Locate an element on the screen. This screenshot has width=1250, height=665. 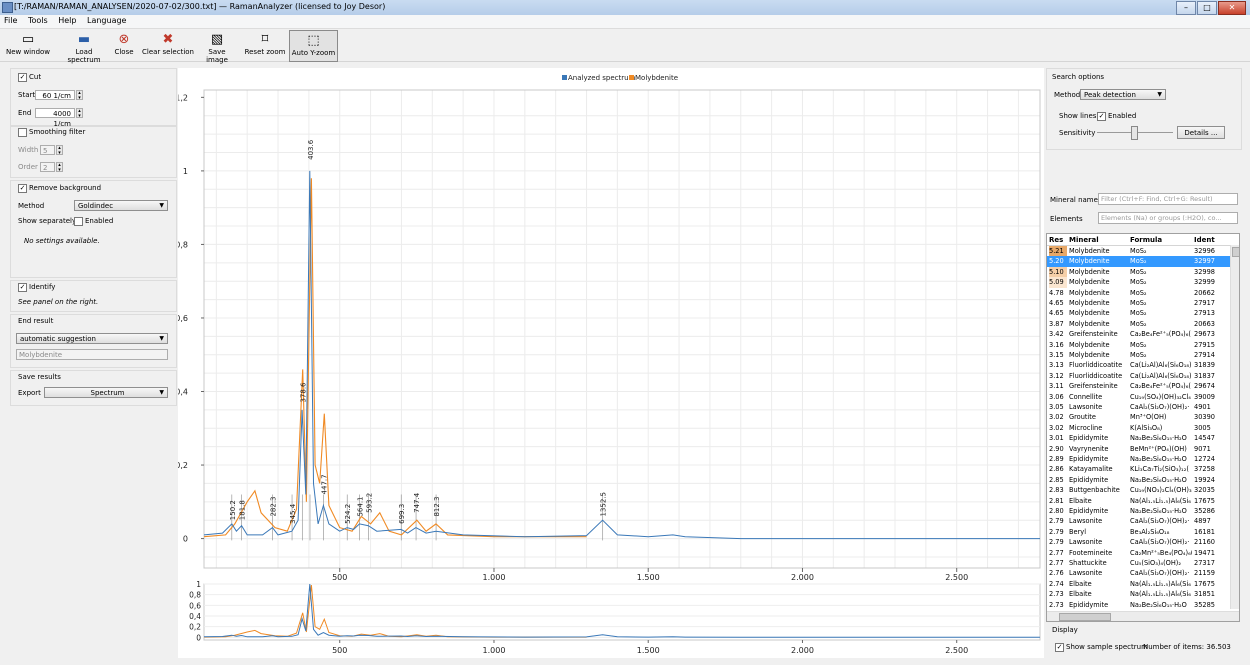
table-row: 3.02 Groutite Mn³⁺O(OH) 30390 is located at coordinates (1138, 417).